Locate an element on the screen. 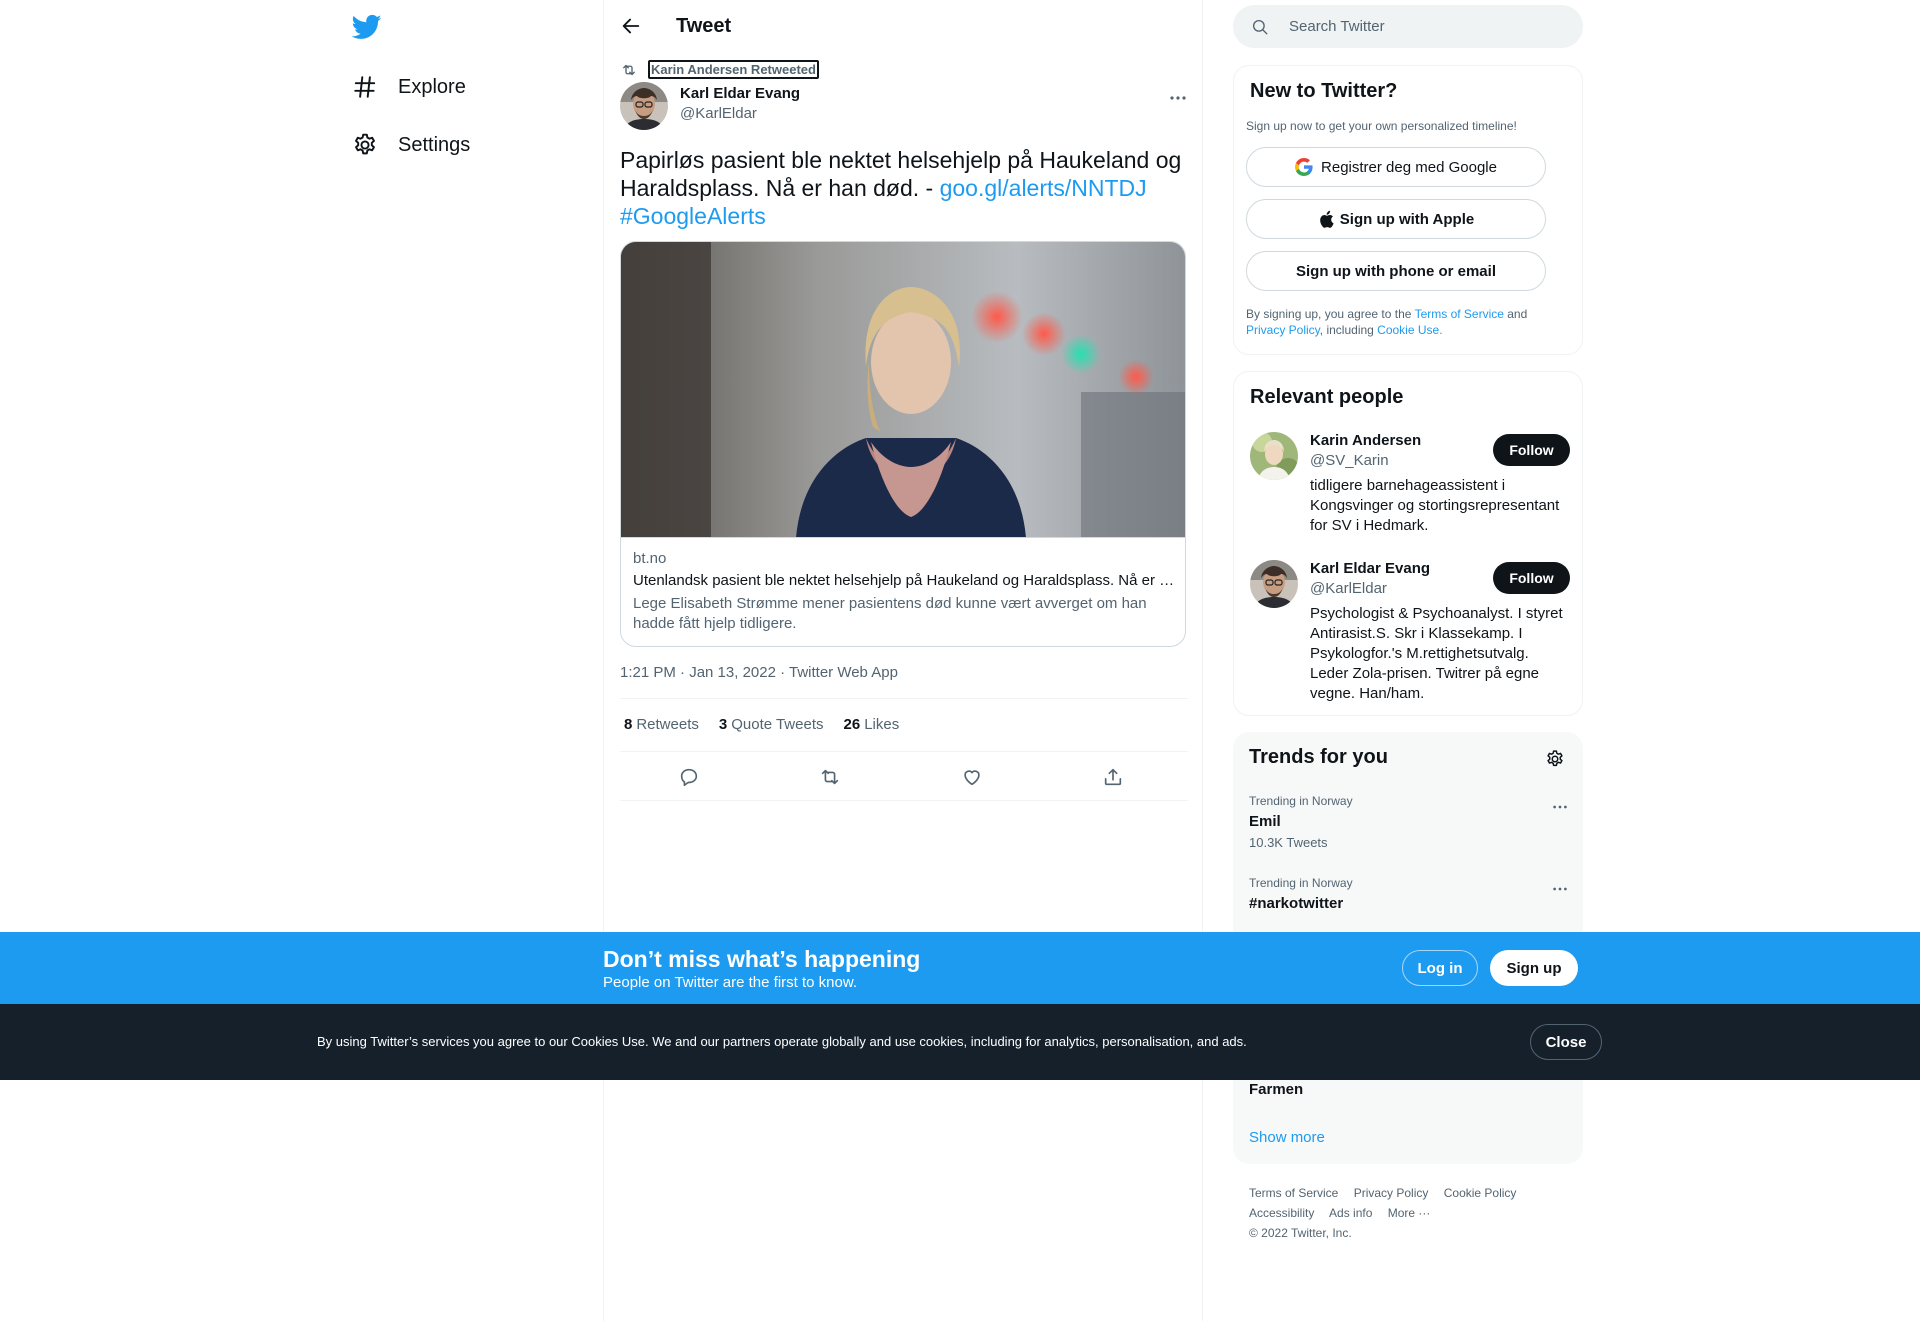  google-signup-button: Registrer deg med Google is located at coordinates (1396, 167).